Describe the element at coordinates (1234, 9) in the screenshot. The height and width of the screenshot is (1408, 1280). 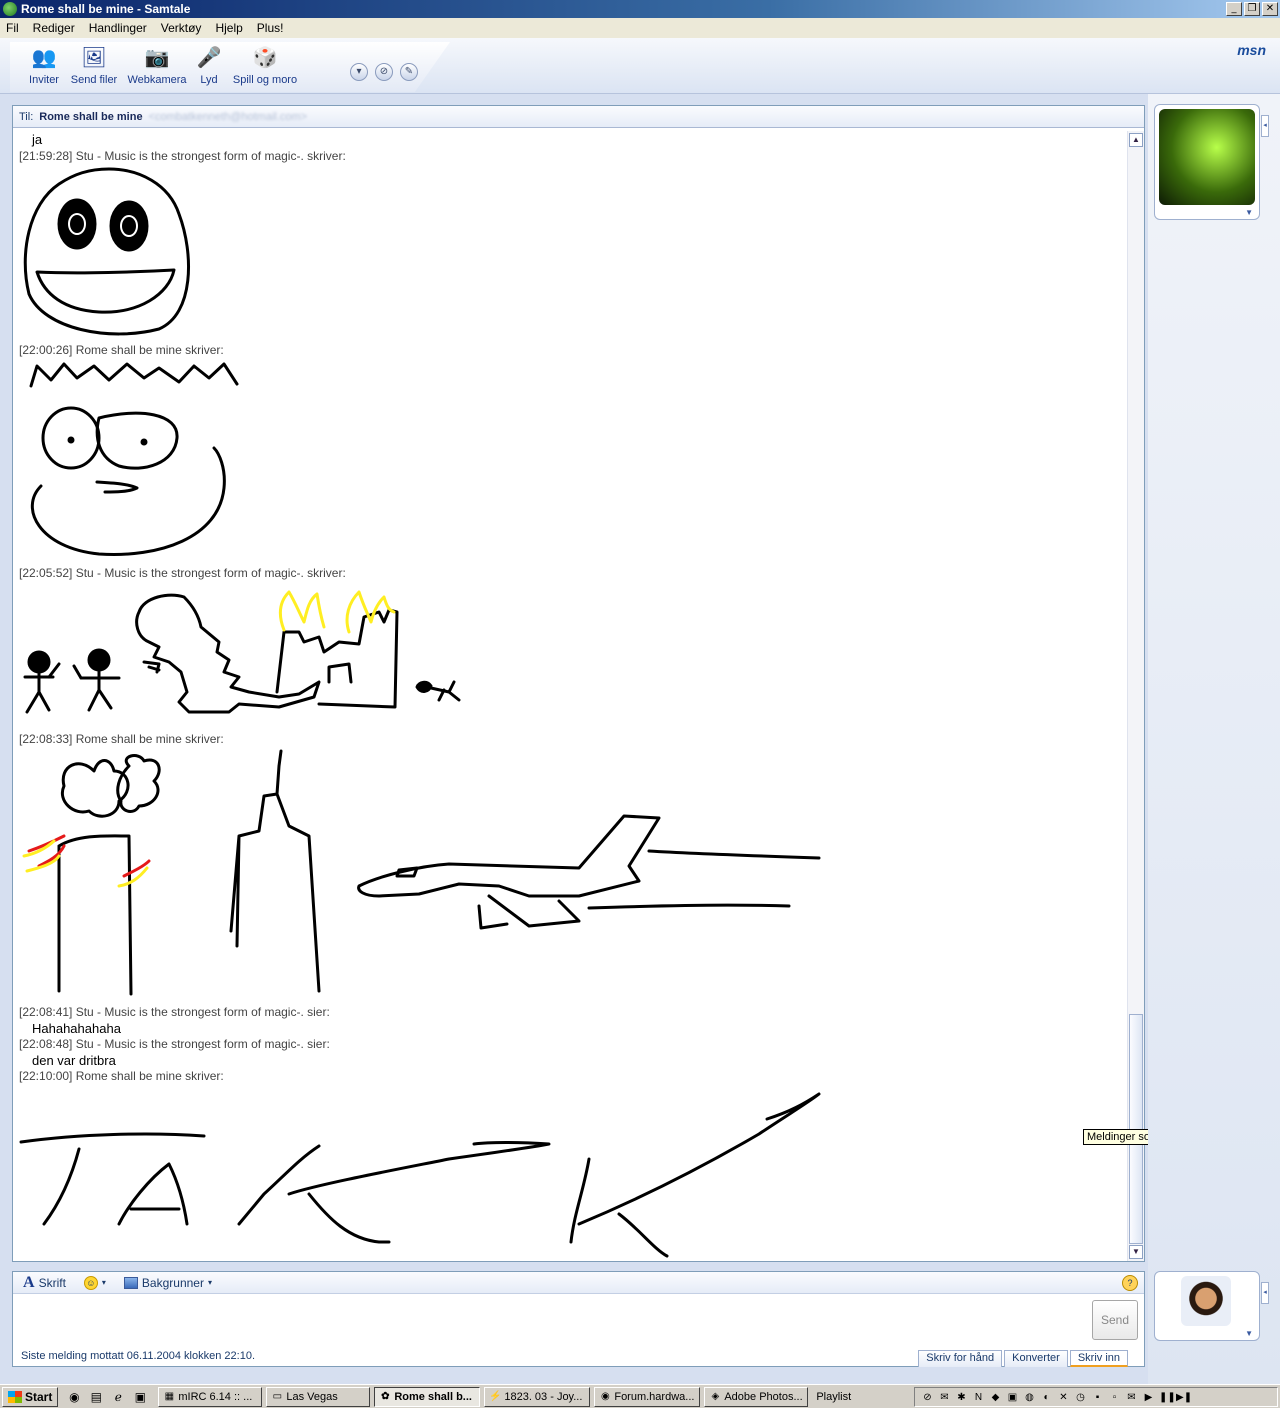
I see `minimize-button: _` at that location.